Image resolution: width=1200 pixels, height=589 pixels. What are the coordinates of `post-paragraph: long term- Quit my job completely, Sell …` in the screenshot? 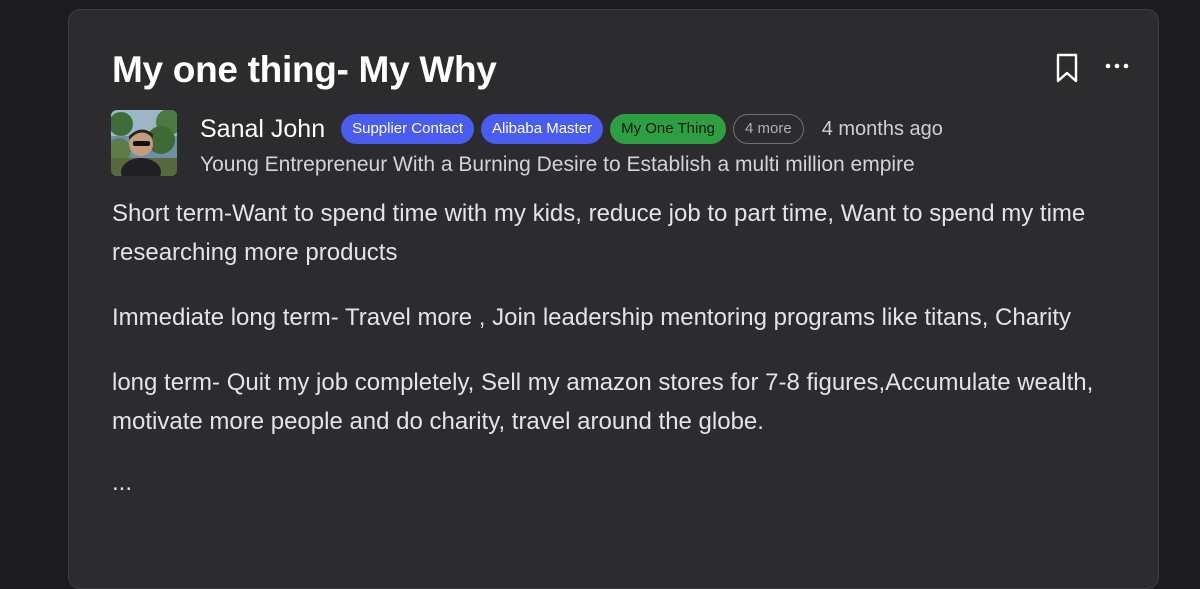 It's located at (603, 402).